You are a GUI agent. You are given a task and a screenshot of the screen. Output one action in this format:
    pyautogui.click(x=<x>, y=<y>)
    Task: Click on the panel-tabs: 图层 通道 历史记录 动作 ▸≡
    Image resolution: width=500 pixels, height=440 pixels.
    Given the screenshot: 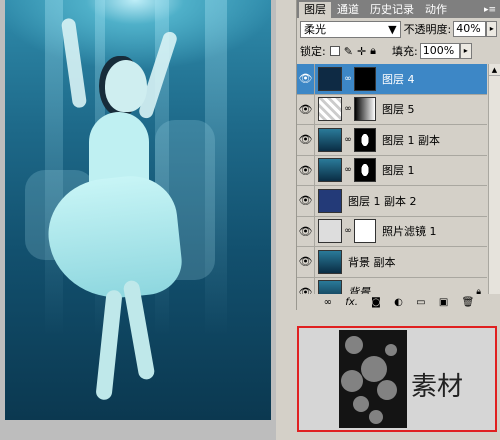 What is the action you would take?
    pyautogui.click(x=398, y=9)
    